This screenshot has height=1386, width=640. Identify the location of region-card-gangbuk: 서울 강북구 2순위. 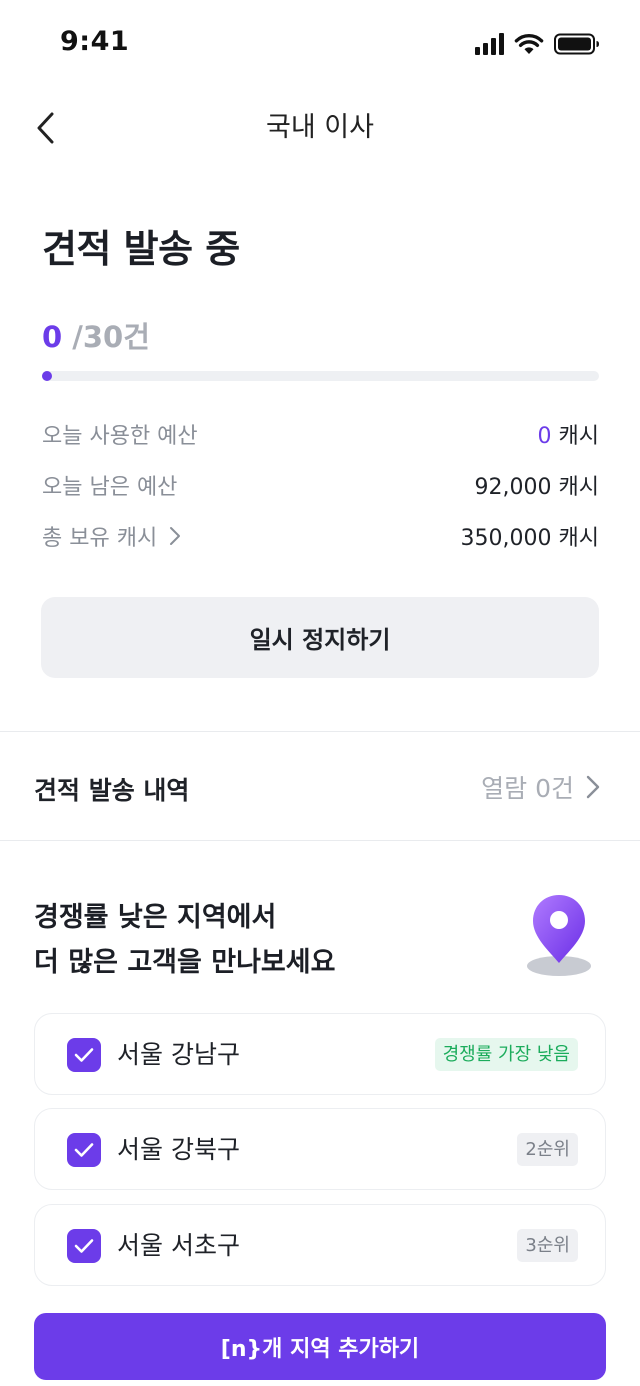
(320, 1149).